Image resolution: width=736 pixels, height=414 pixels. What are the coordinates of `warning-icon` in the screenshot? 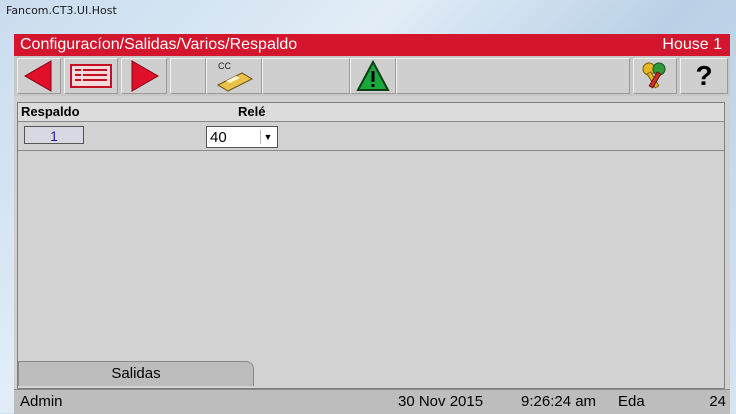 It's located at (373, 75).